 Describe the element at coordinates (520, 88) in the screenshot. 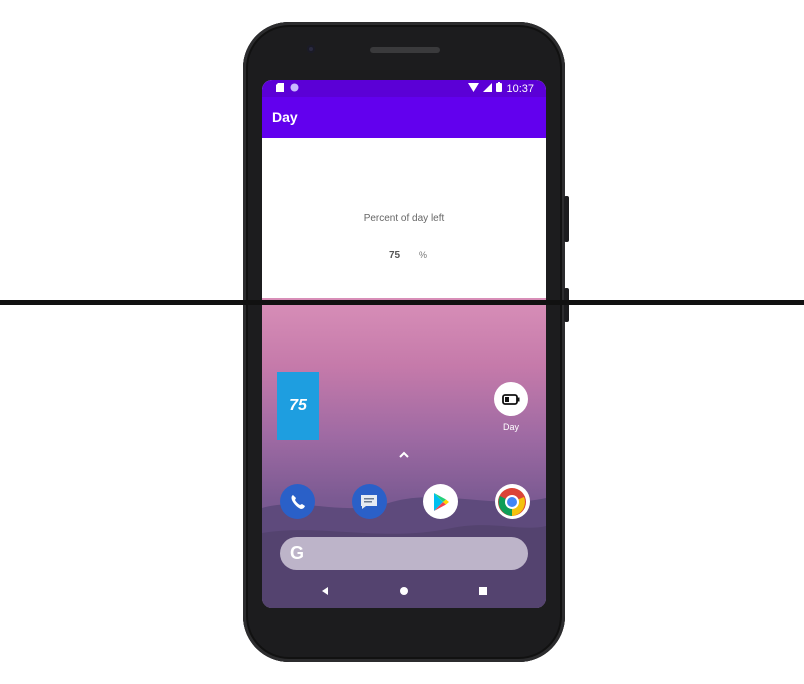

I see `status-time: 10:37` at that location.